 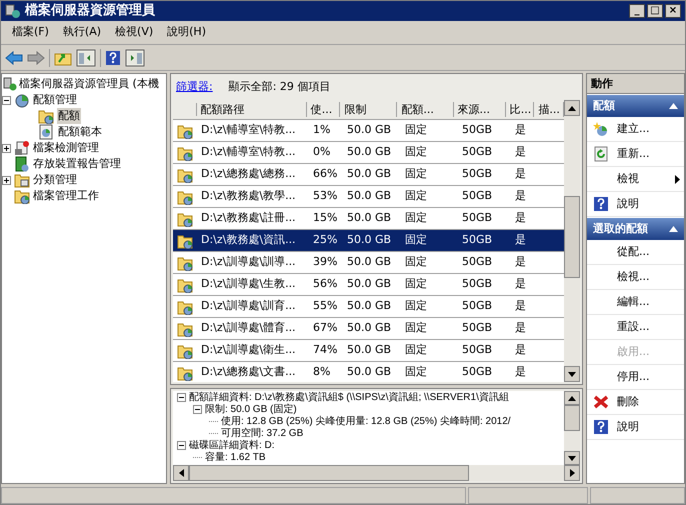 What do you see at coordinates (366, 421) in the screenshot?
I see `detail-text: 使用: 12.8 GB (25%) 尖峰使用量: 12.8 GB (25%) 尖峰時間: 2012/` at bounding box center [366, 421].